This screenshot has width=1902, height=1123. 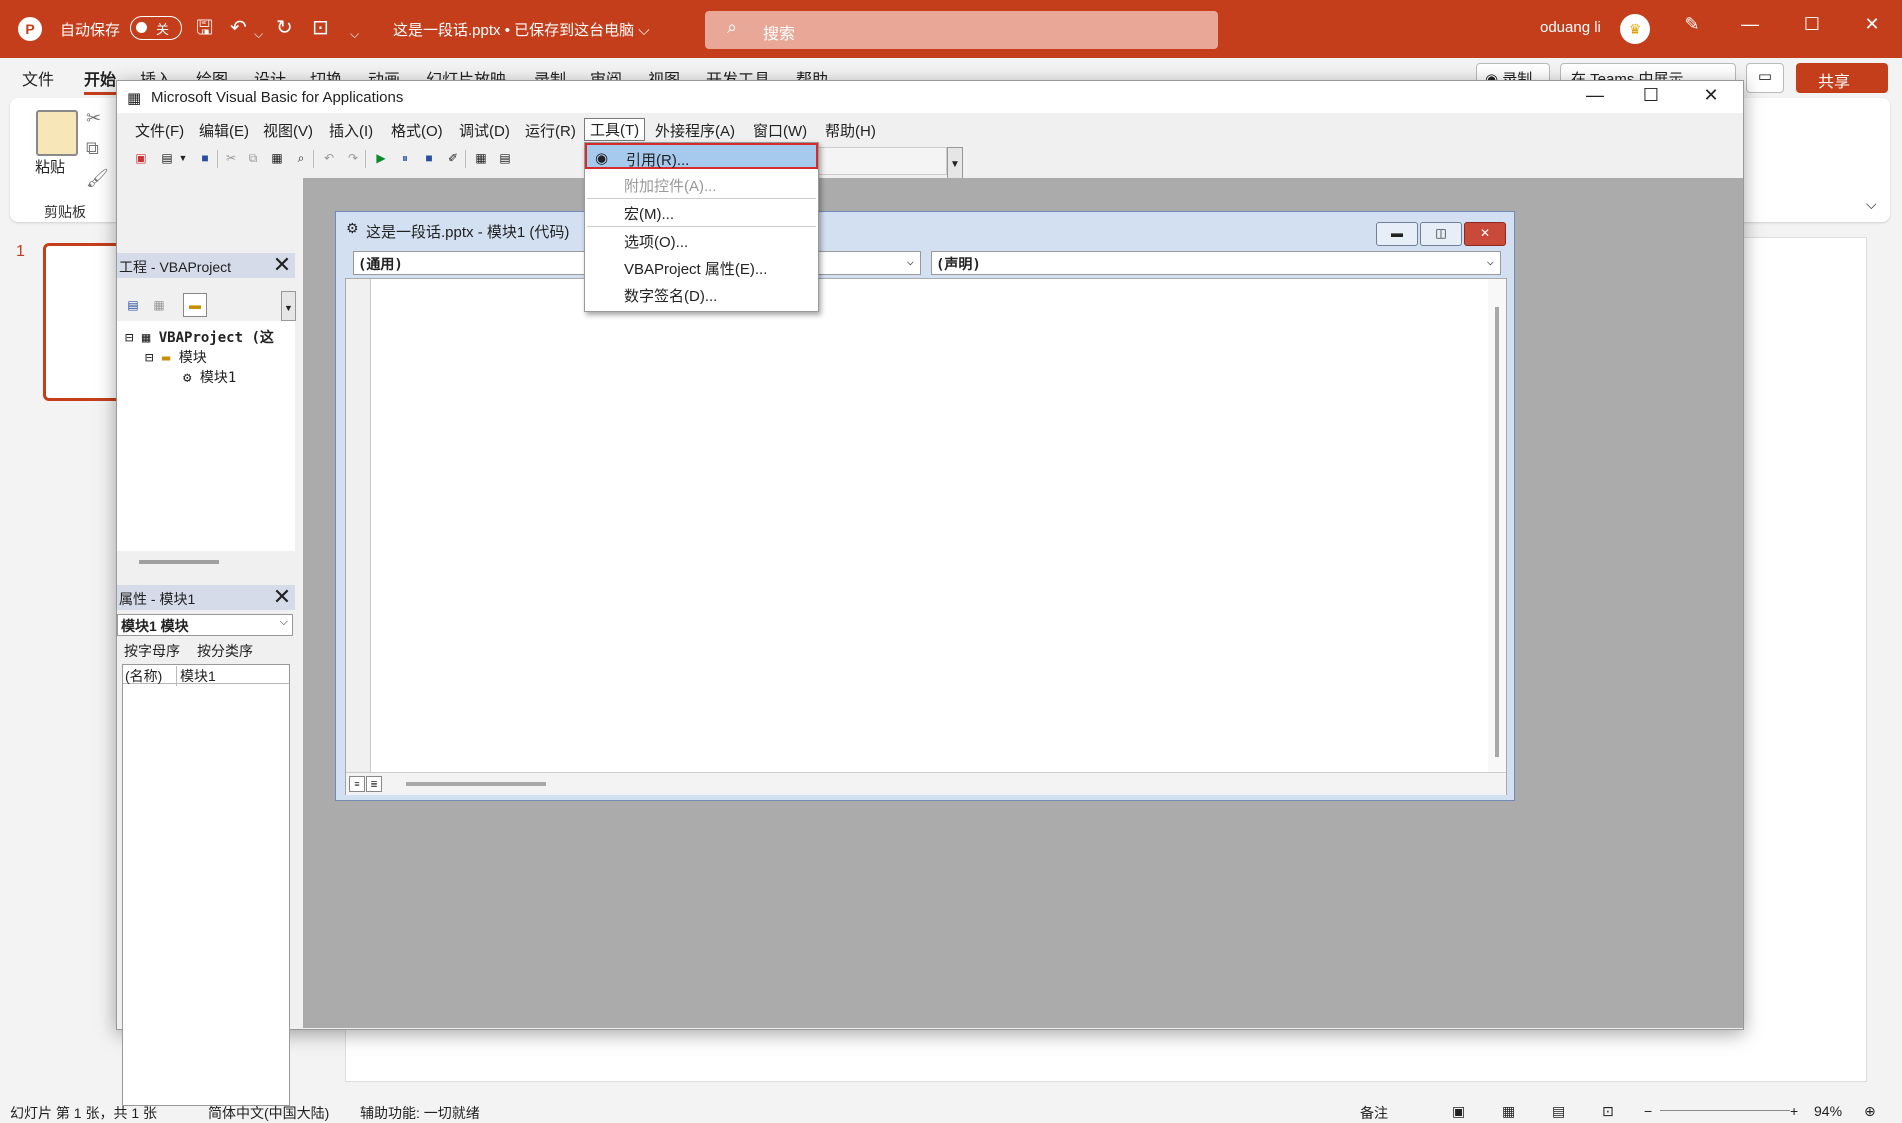 What do you see at coordinates (204, 28) in the screenshot?
I see `save-icon: 🖫` at bounding box center [204, 28].